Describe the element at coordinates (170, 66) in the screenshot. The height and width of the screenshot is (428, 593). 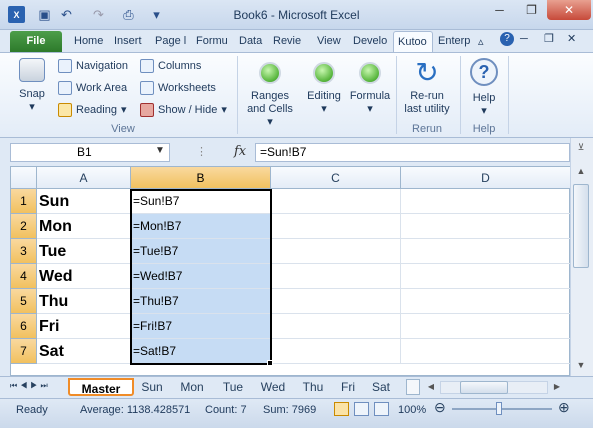
I see `columns-button: Columns` at that location.